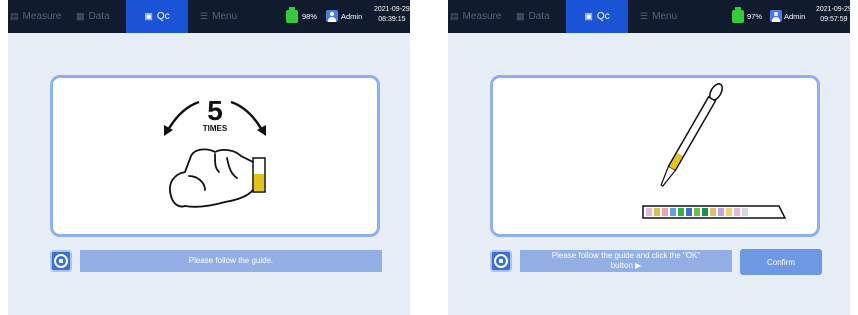 This screenshot has width=858, height=315. I want to click on battery-level: 97%, so click(755, 16).